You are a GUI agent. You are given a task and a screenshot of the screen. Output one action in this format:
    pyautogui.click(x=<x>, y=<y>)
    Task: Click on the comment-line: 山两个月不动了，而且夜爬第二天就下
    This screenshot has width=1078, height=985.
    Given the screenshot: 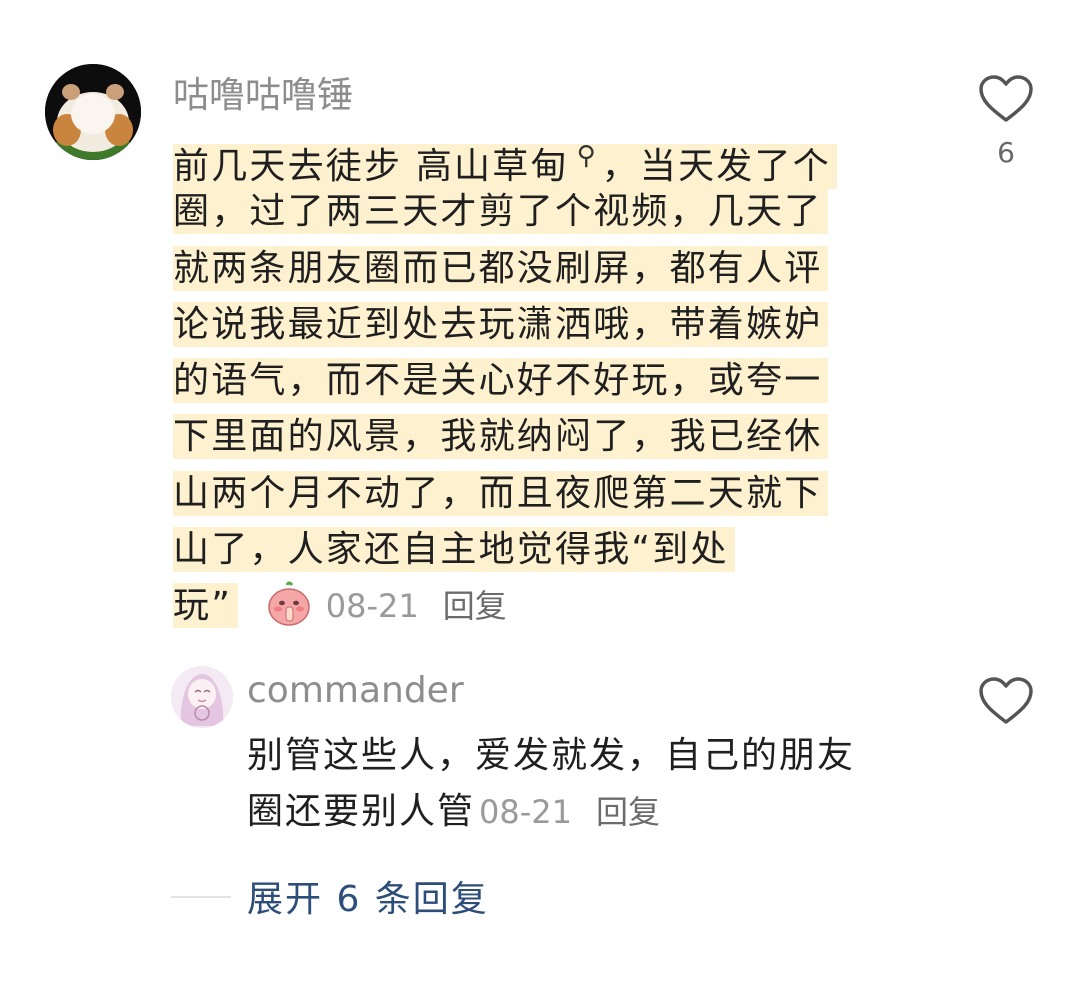 What is the action you would take?
    pyautogui.click(x=501, y=493)
    